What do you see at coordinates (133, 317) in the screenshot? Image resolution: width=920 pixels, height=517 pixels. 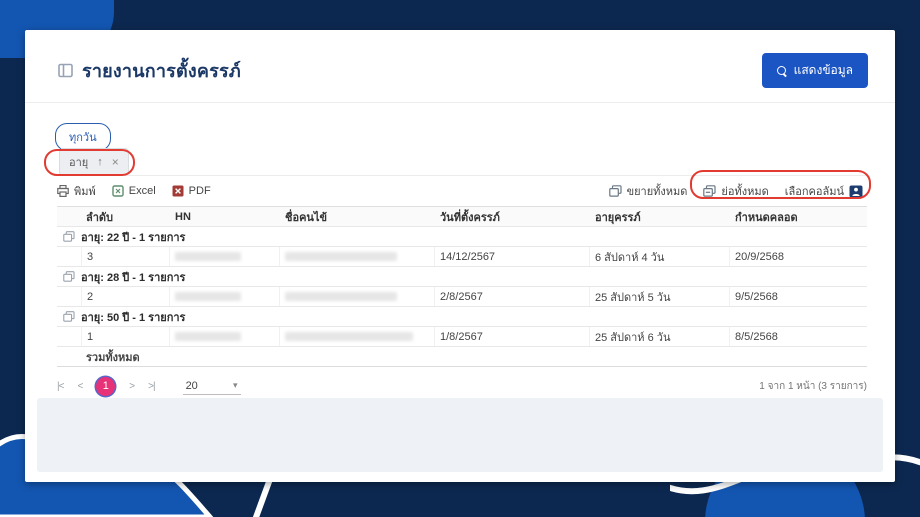 I see `group-label: อายุ: 50 ปี - 1 รายการ` at bounding box center [133, 317].